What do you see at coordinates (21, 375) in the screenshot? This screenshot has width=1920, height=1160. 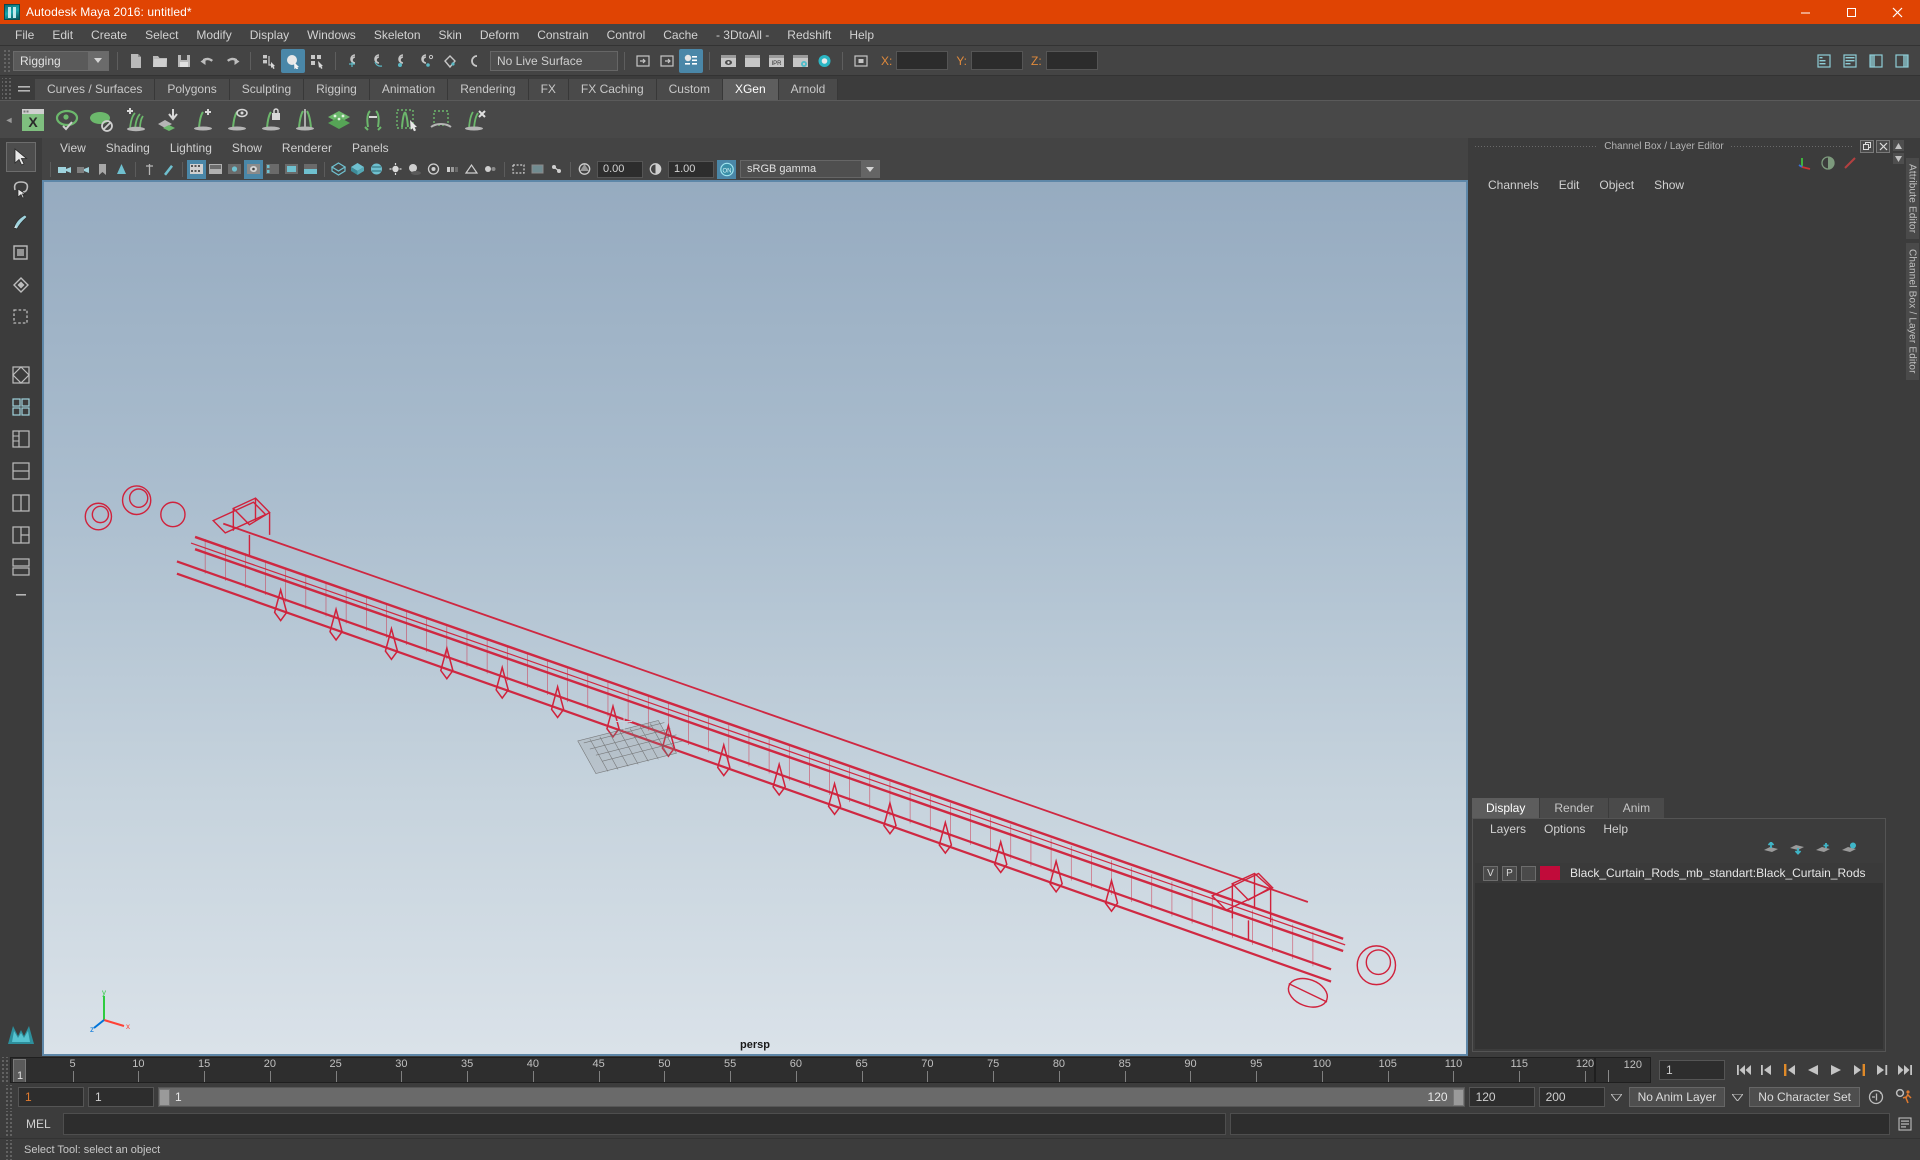 I see `single-perspective-layout` at bounding box center [21, 375].